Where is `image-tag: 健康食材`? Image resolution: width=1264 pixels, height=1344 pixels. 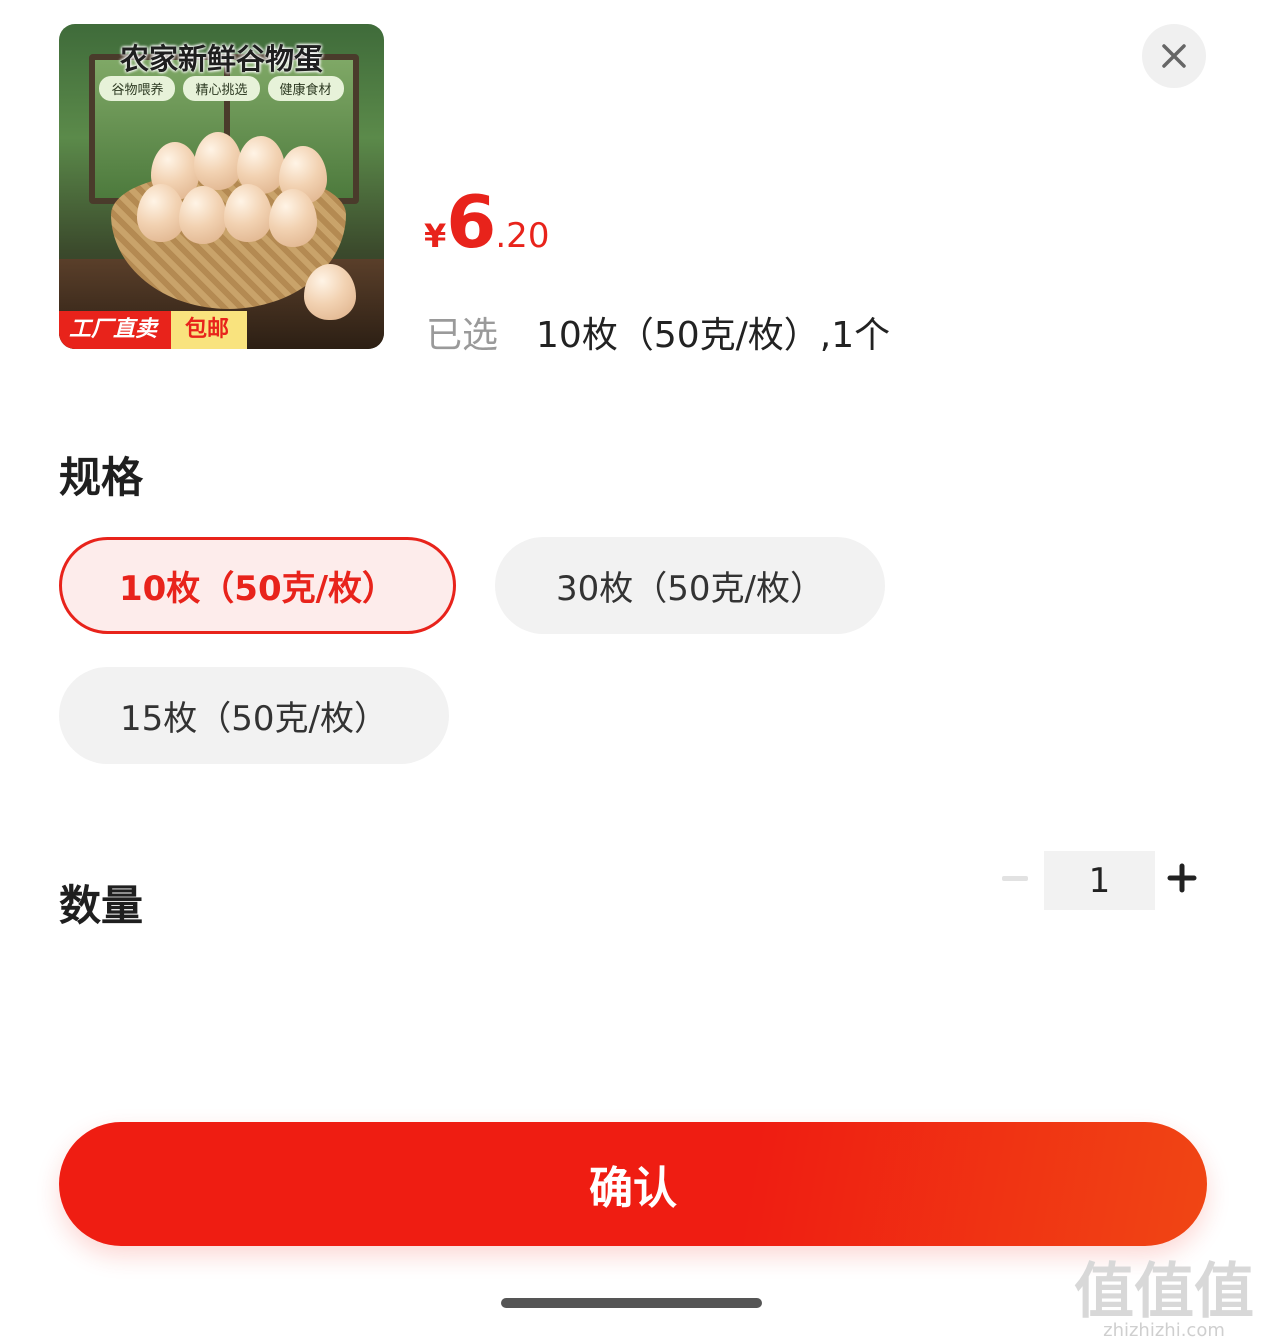 image-tag: 健康食材 is located at coordinates (305, 88).